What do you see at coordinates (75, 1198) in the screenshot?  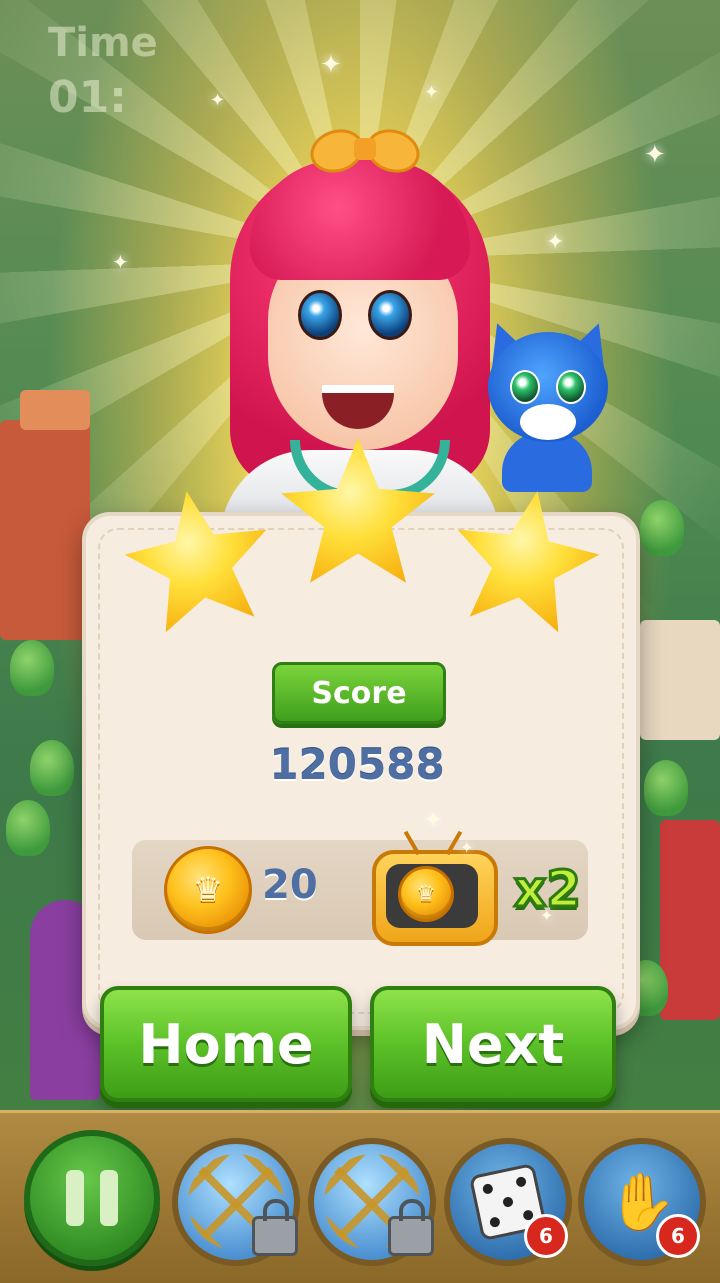 I see `pause-icon` at bounding box center [75, 1198].